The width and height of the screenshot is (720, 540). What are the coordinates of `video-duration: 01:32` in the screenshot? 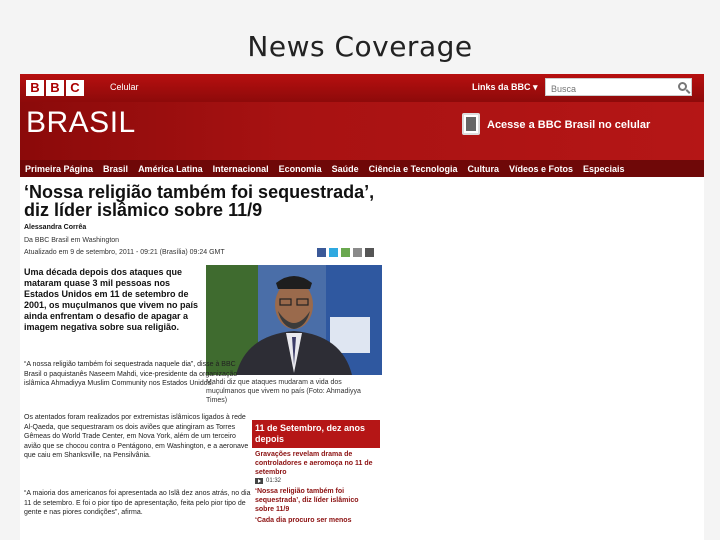 It's located at (274, 481).